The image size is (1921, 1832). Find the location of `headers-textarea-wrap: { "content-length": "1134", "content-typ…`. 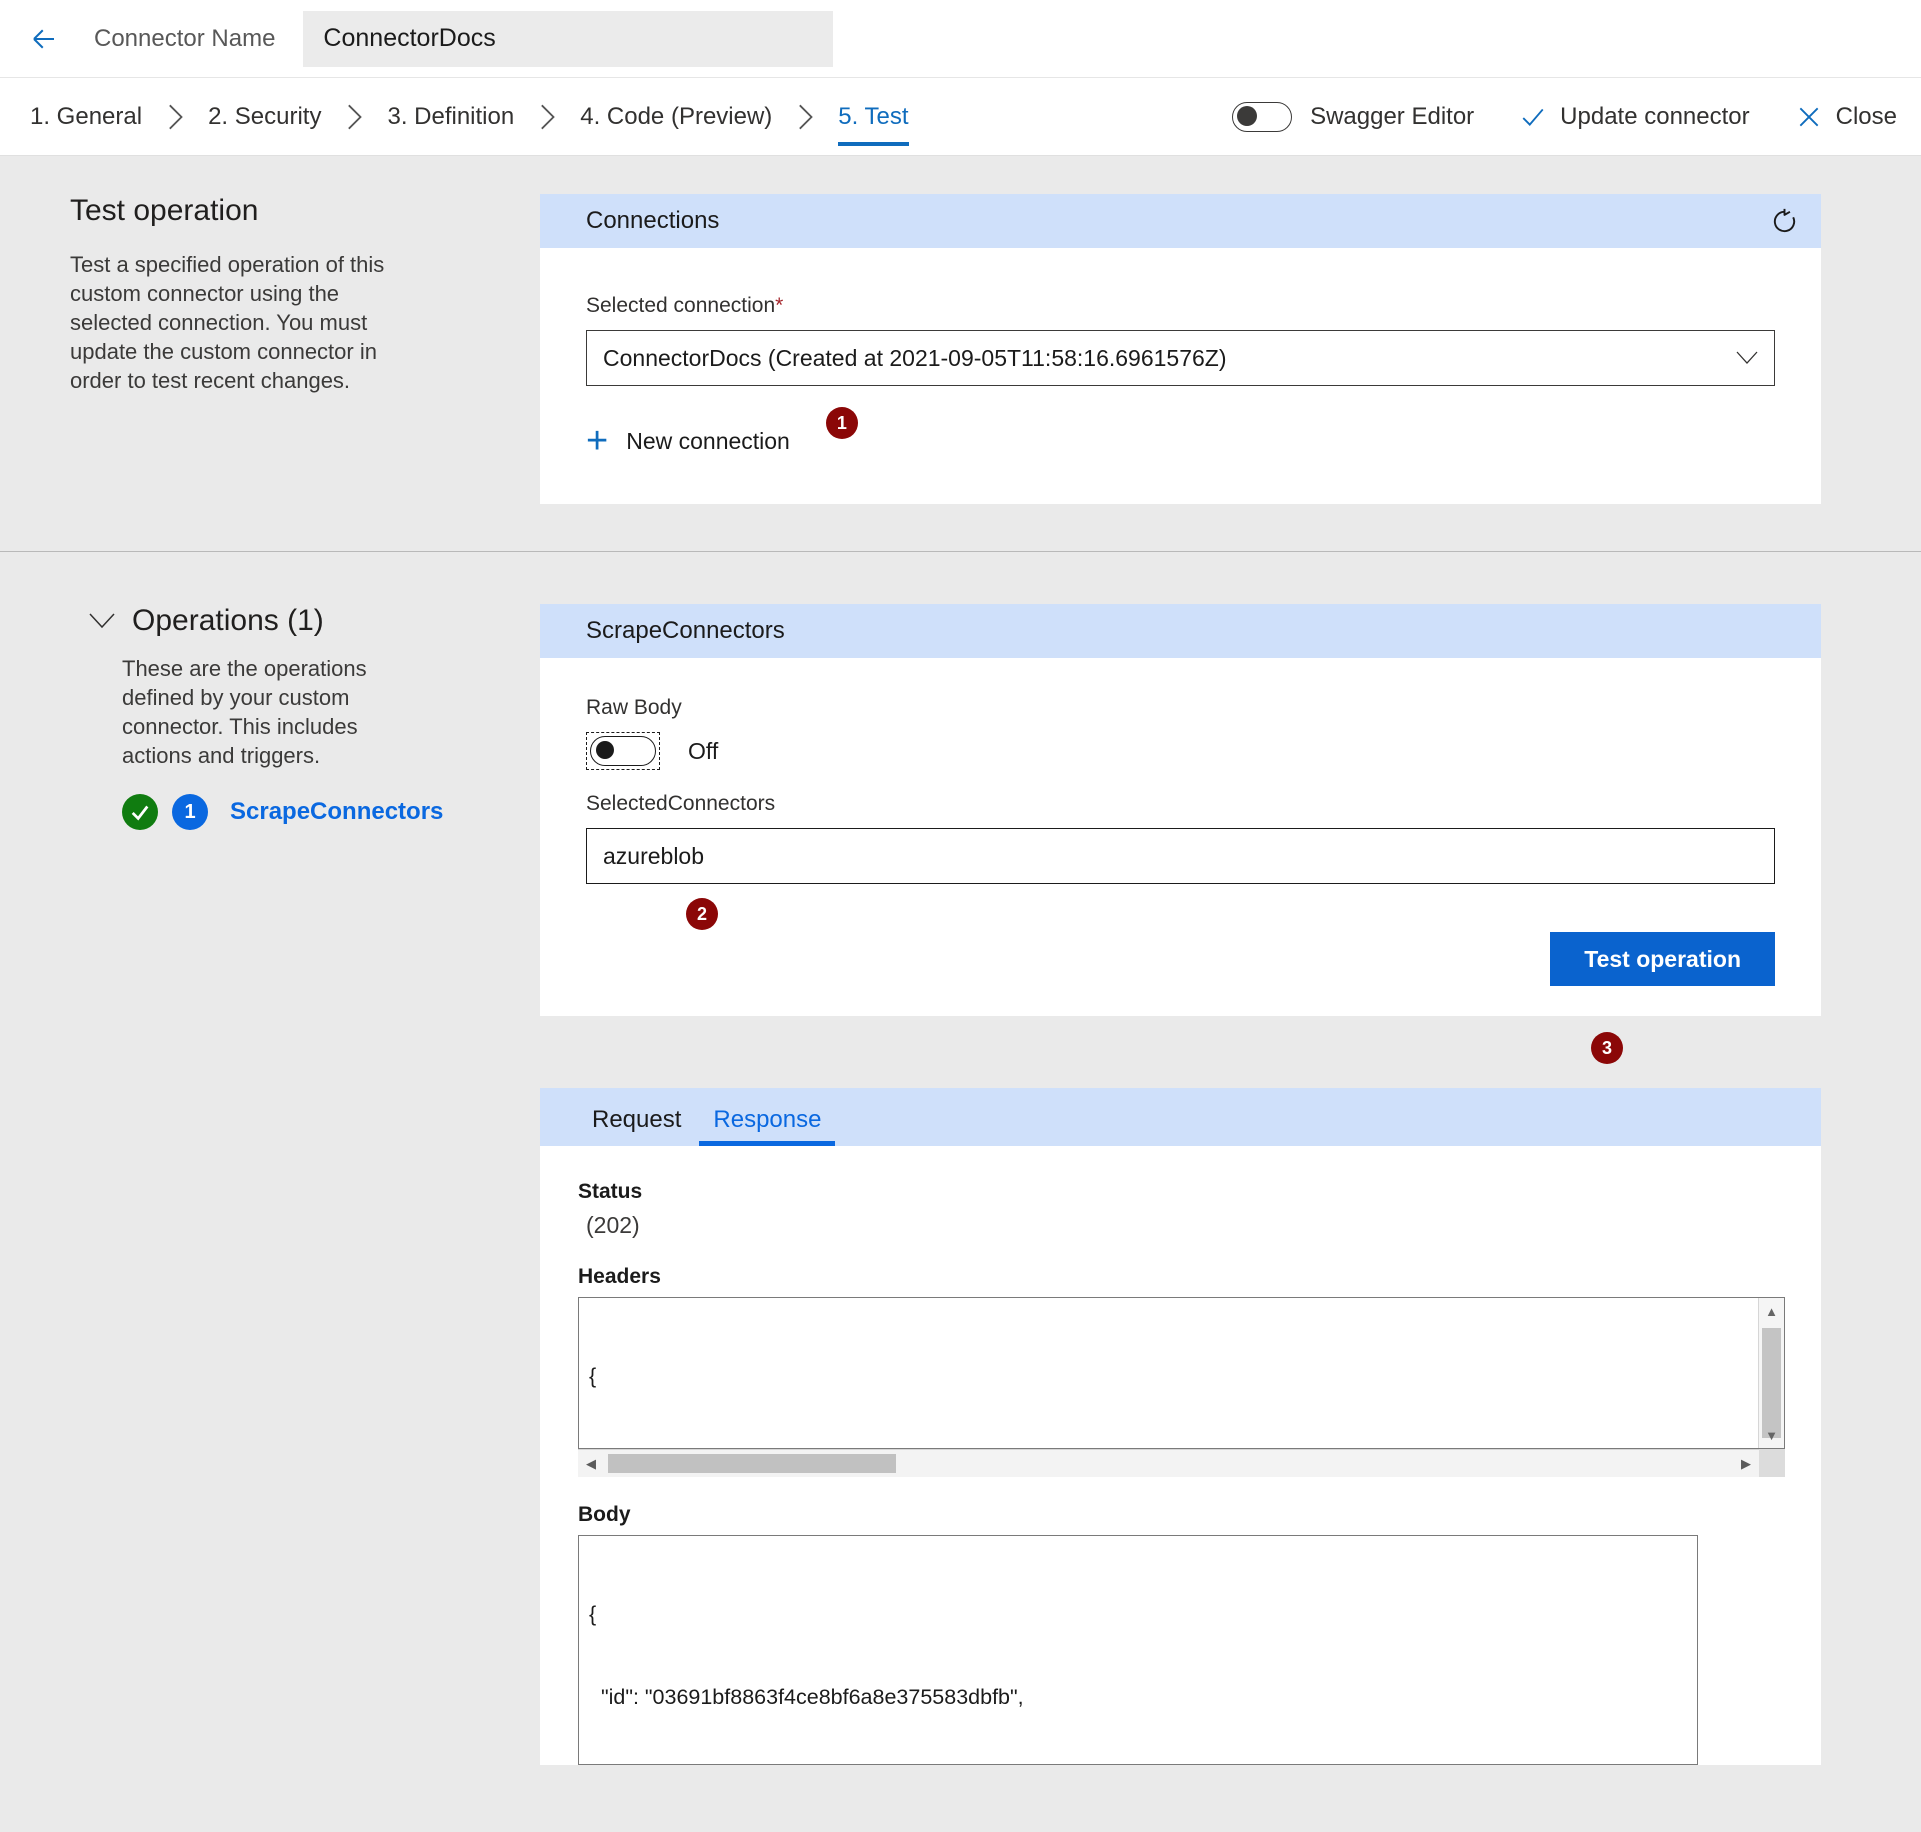

headers-textarea-wrap: { "content-length": "1134", "content-typ… is located at coordinates (1181, 1387).